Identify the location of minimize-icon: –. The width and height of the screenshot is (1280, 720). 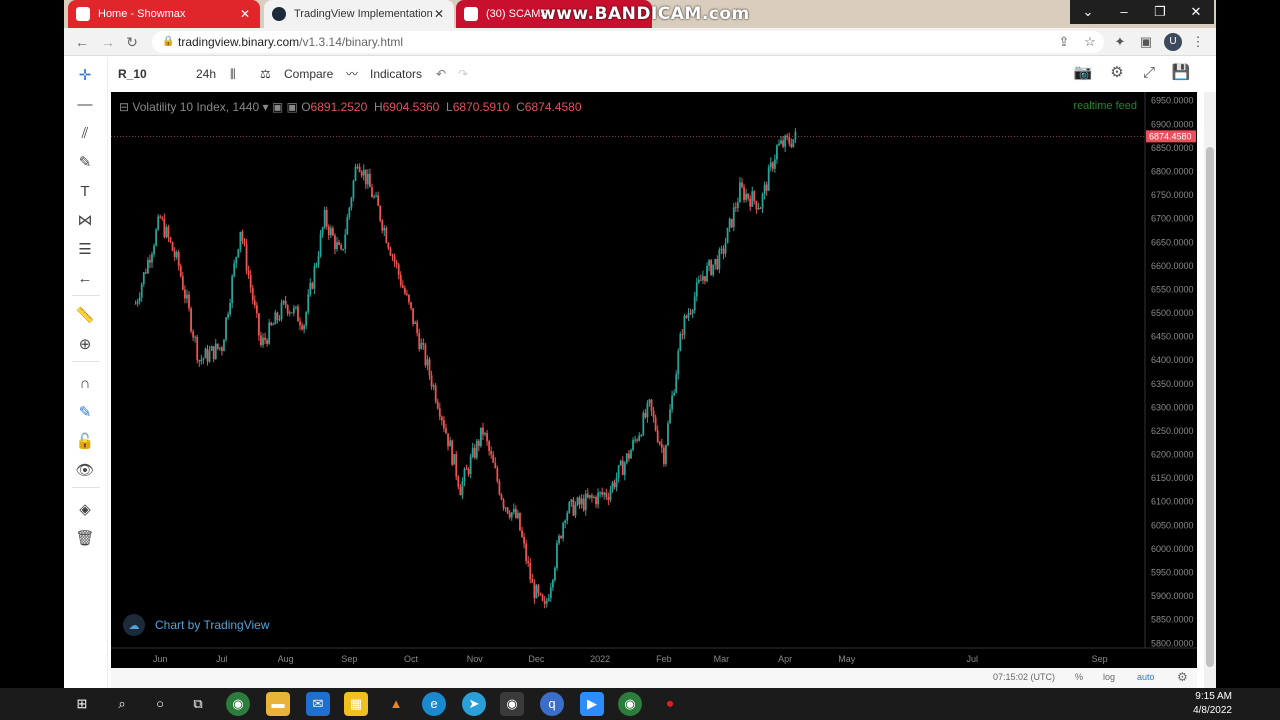
(1124, 12).